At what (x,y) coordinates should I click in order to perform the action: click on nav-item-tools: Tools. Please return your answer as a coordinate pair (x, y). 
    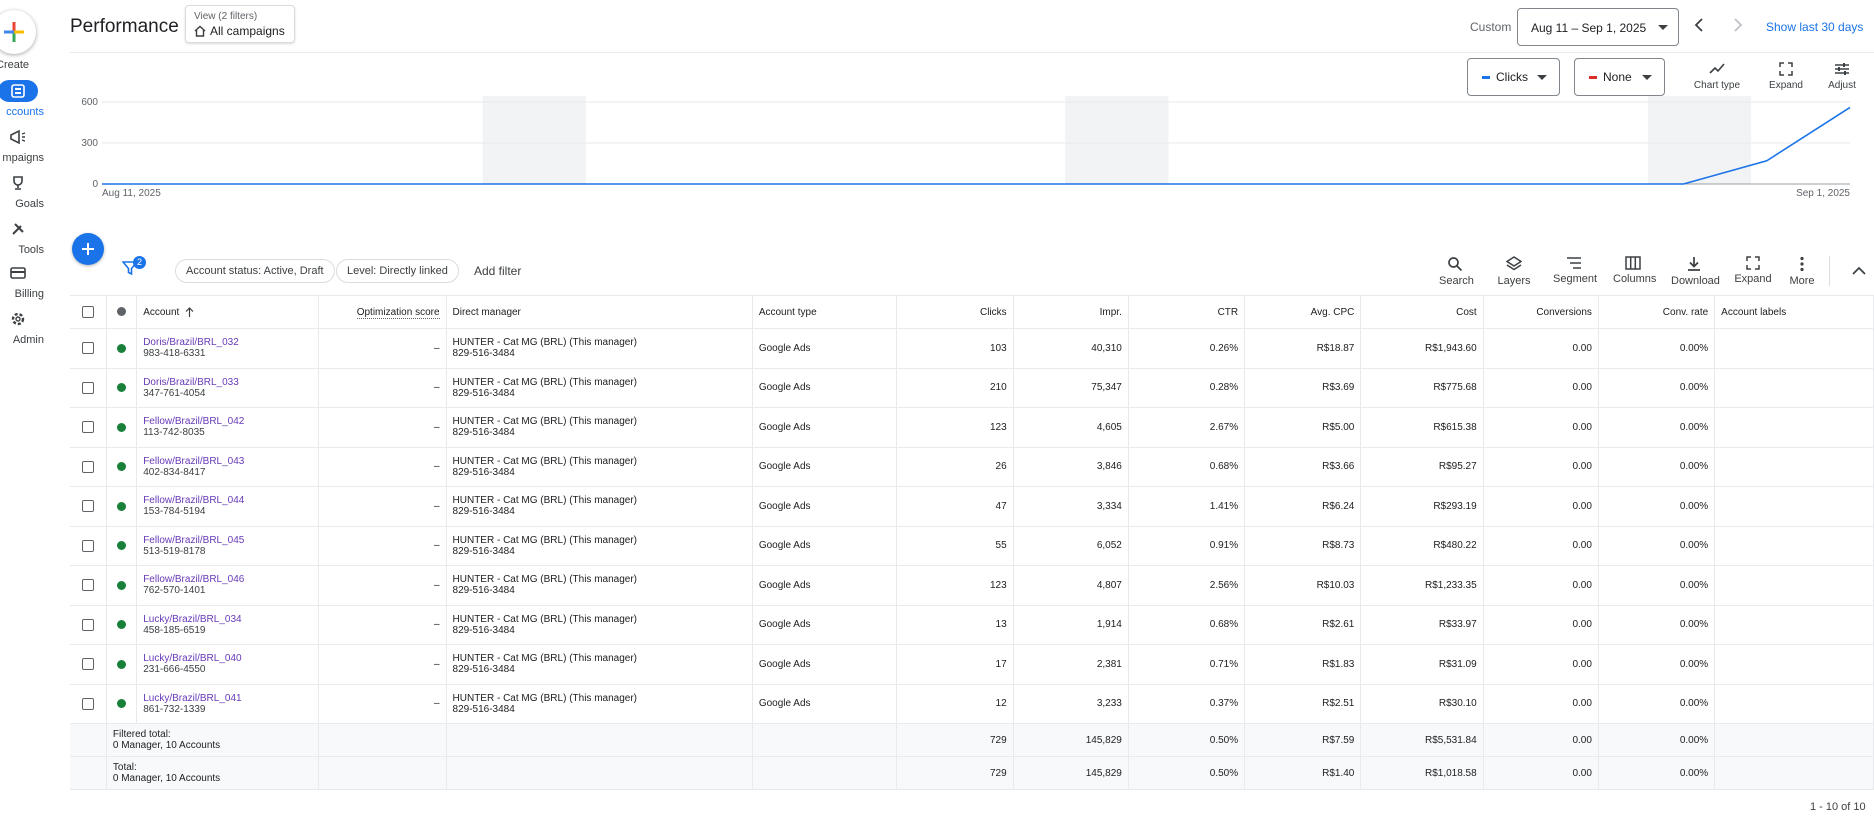
    Looking at the image, I should click on (22, 237).